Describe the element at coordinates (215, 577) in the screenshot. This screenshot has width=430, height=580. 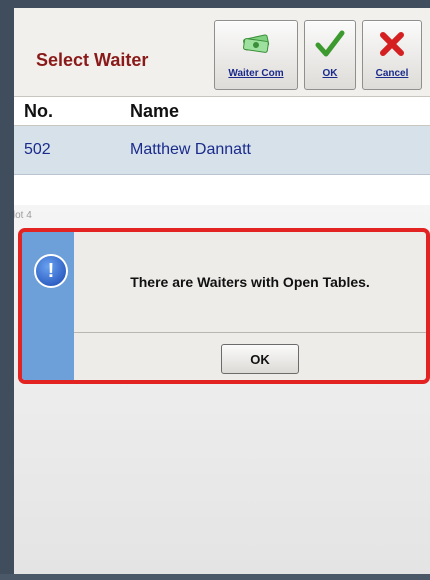
I see `window-border-bottom` at that location.